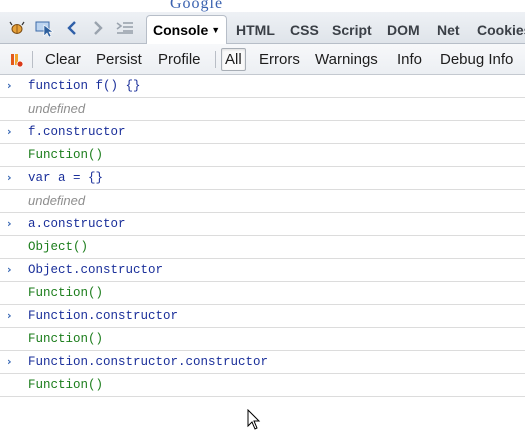 The height and width of the screenshot is (445, 525). Describe the element at coordinates (403, 29) in the screenshot. I see `tab-dom: DOM` at that location.